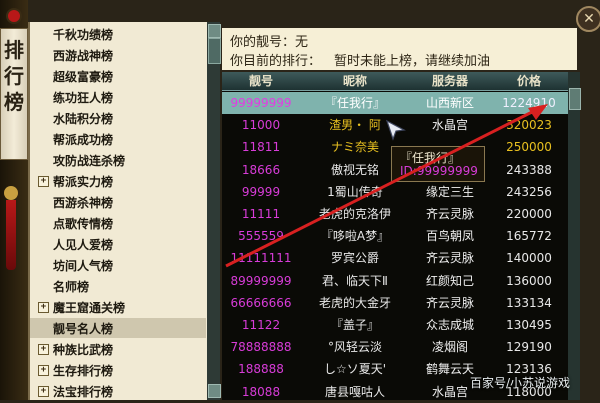 The image size is (600, 403). I want to click on list-item-16: + 种族比武榜, so click(118, 349).